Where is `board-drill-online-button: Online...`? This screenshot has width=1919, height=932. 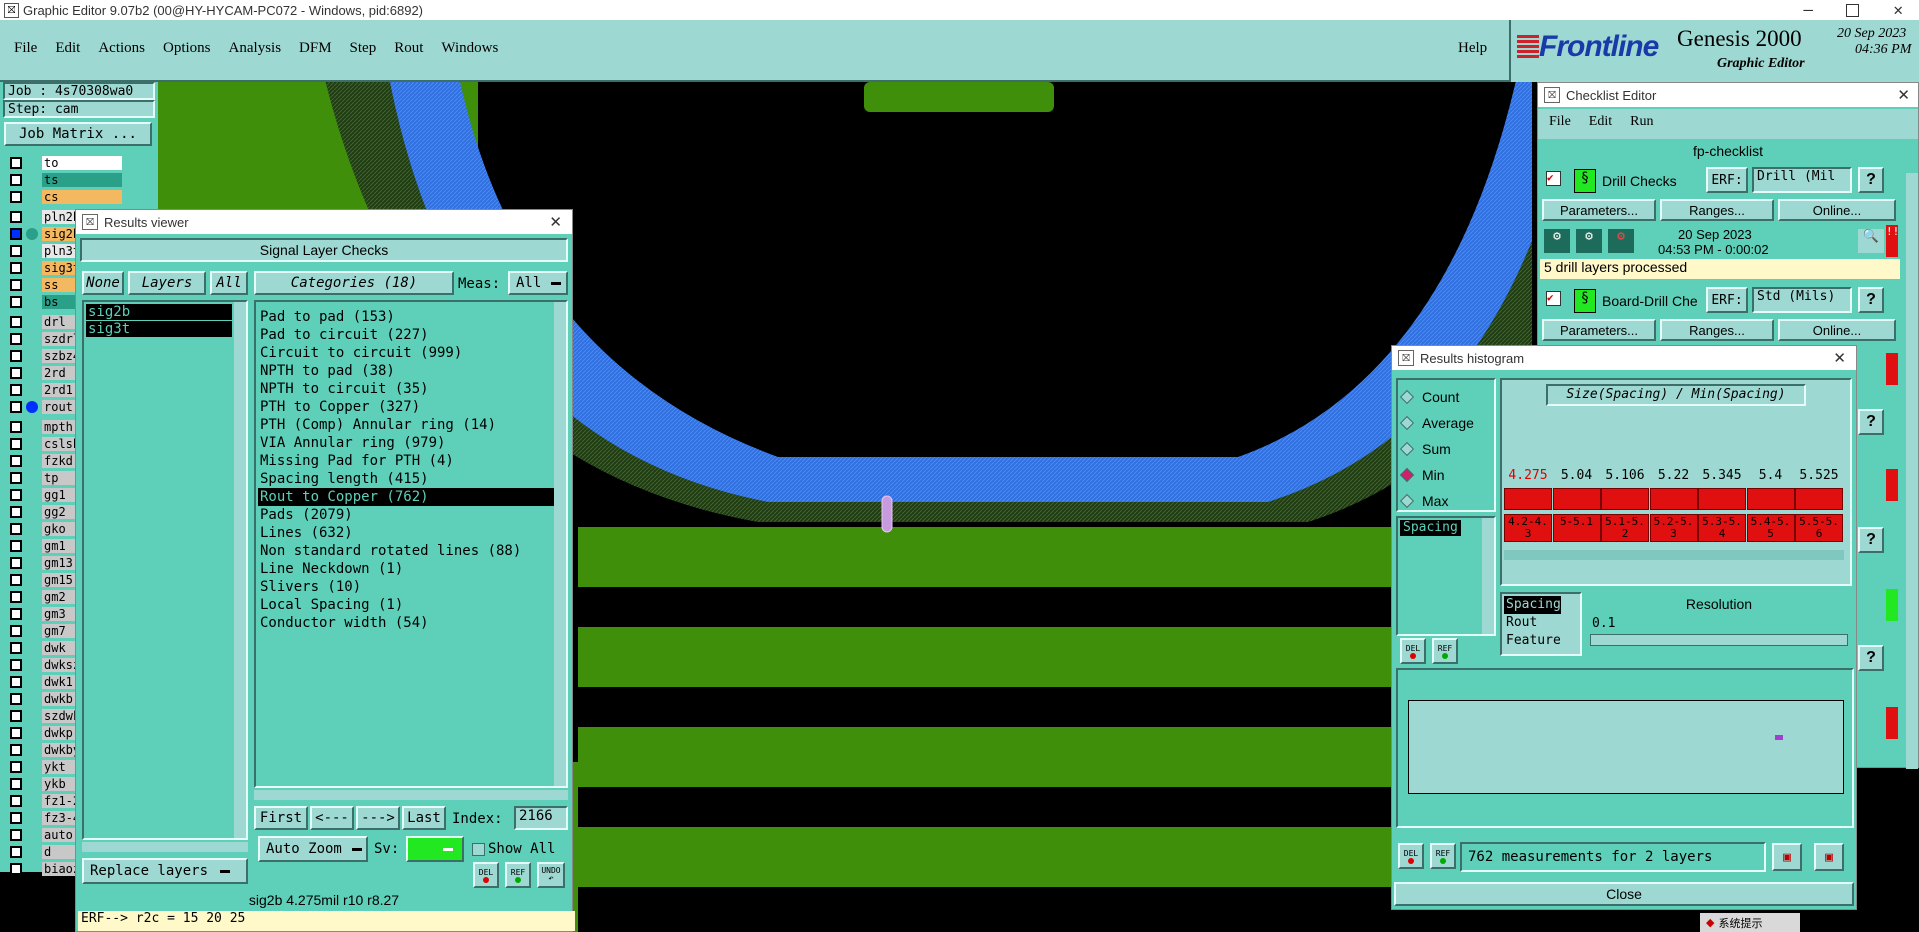
board-drill-online-button: Online... is located at coordinates (1837, 330).